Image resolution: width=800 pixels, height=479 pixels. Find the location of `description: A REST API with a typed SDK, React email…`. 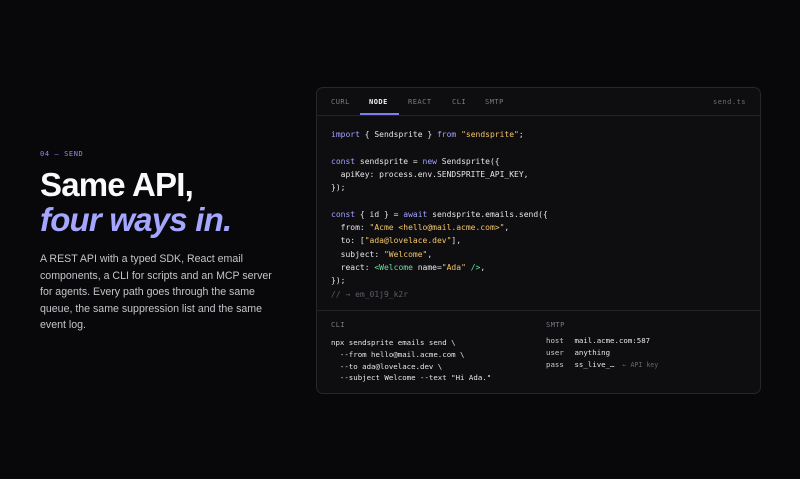

description: A REST API with a typed SDK, React email… is located at coordinates (156, 292).